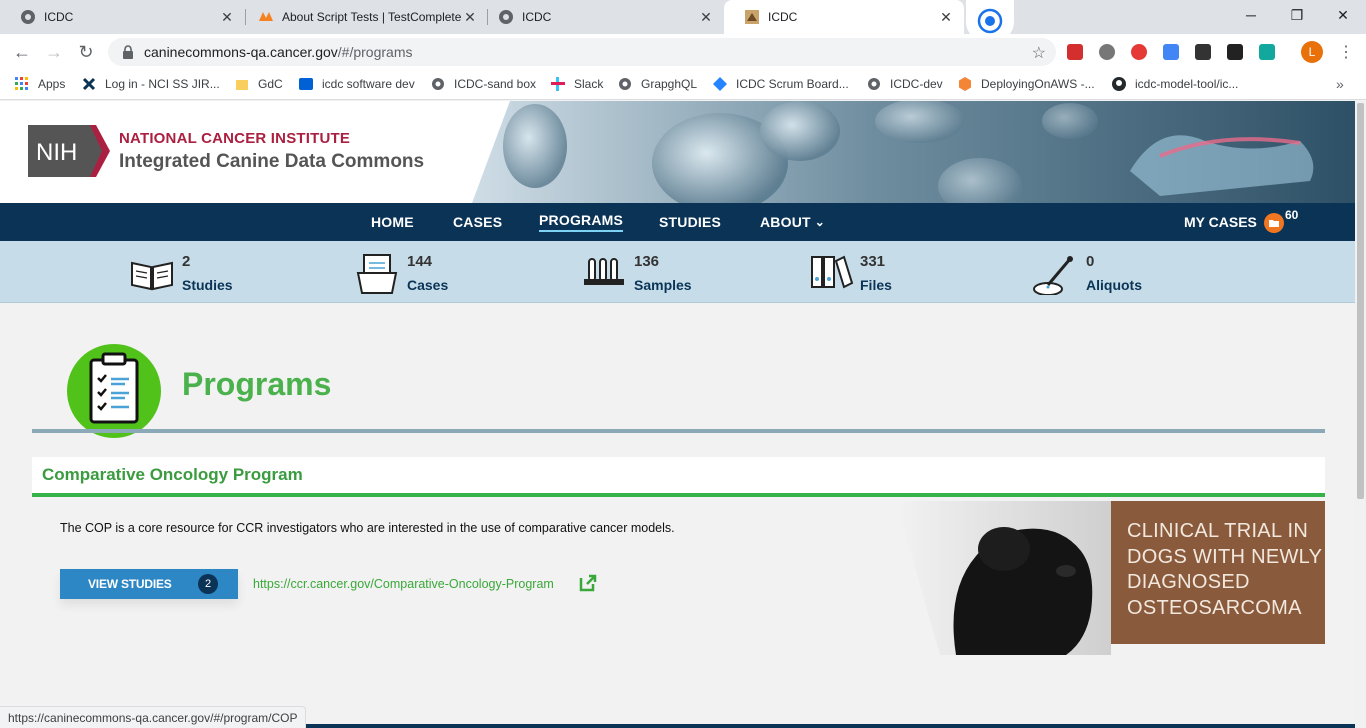  I want to click on extension-grid-icon, so click(1267, 52).